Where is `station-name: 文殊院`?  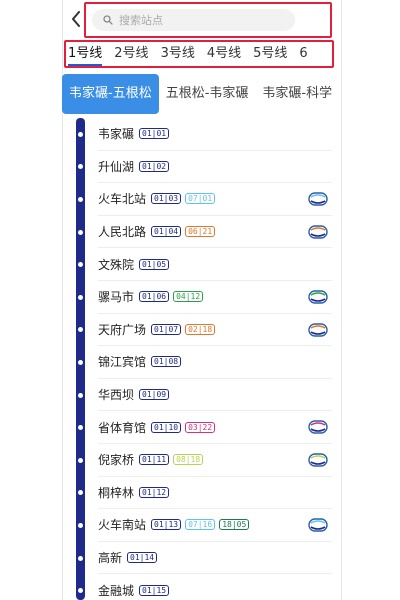 station-name: 文殊院 is located at coordinates (116, 264).